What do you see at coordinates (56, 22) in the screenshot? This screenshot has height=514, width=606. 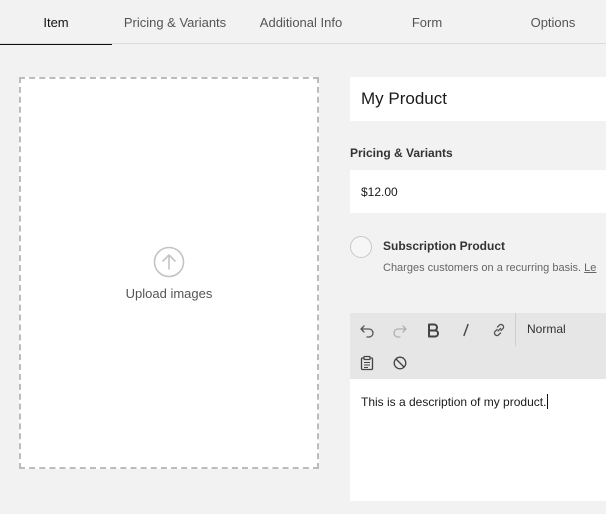 I see `tab-item: Item` at bounding box center [56, 22].